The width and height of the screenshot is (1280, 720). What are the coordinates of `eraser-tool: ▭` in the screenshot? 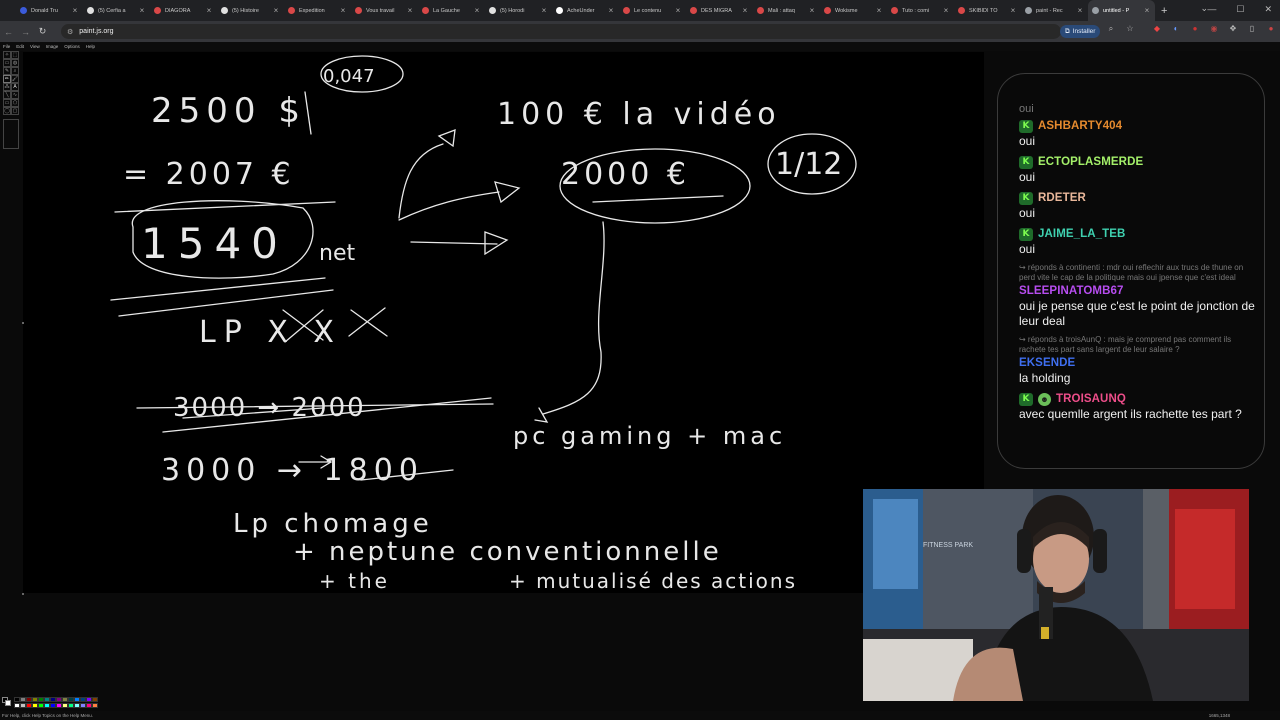 It's located at (7, 63).